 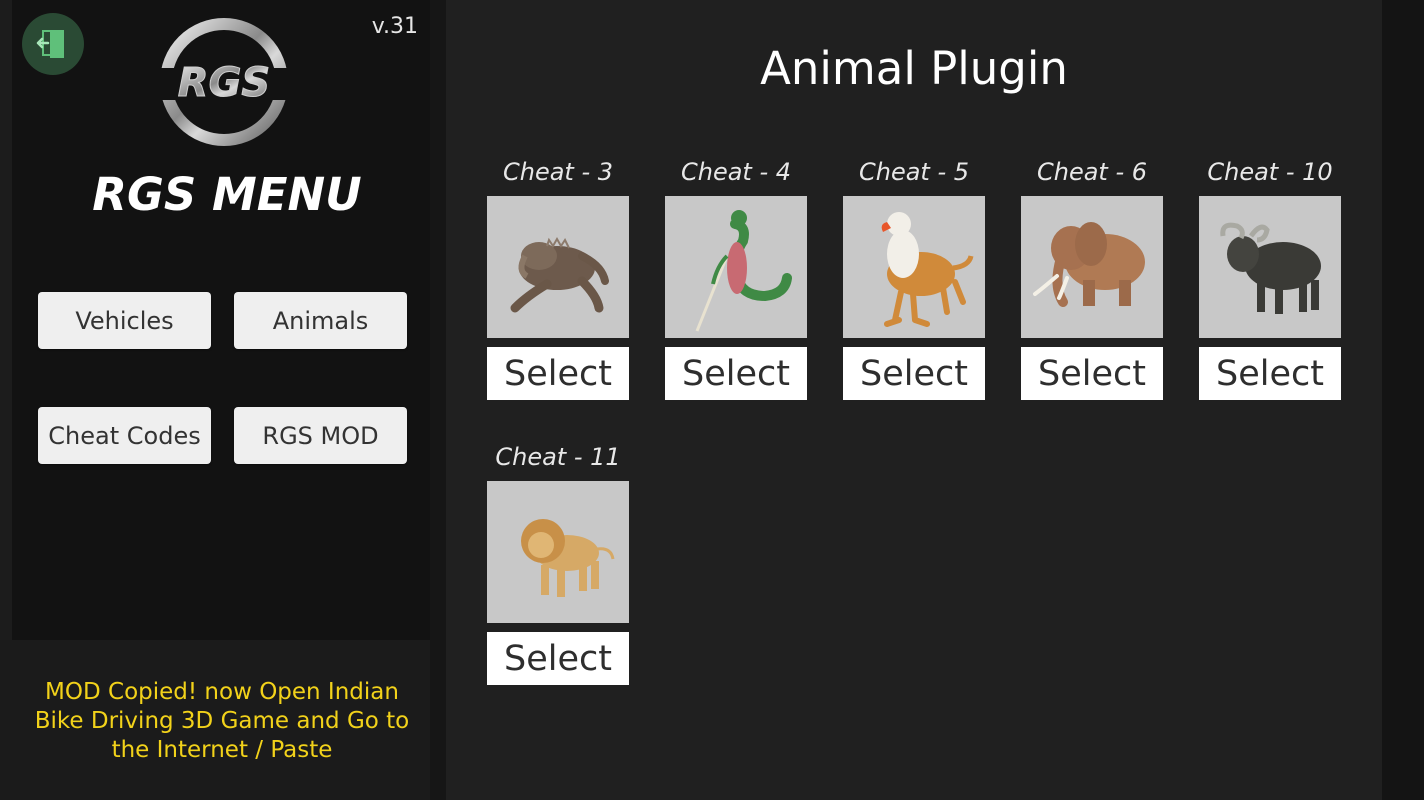 What do you see at coordinates (227, 194) in the screenshot?
I see `menu-title: RGS MENU` at bounding box center [227, 194].